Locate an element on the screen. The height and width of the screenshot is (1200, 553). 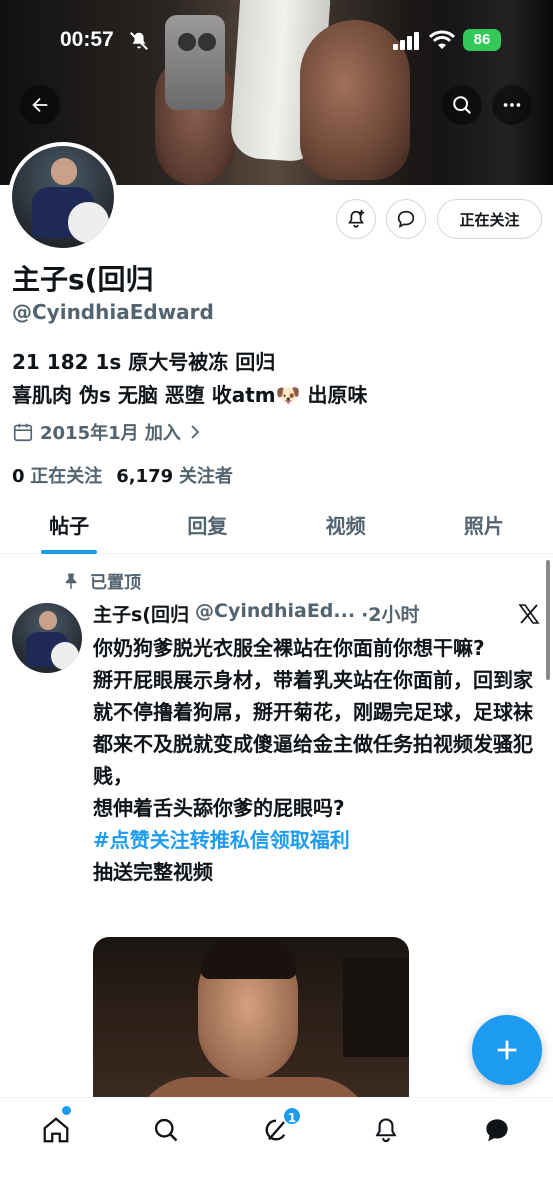
following-button: 正在关注 is located at coordinates (489, 219).